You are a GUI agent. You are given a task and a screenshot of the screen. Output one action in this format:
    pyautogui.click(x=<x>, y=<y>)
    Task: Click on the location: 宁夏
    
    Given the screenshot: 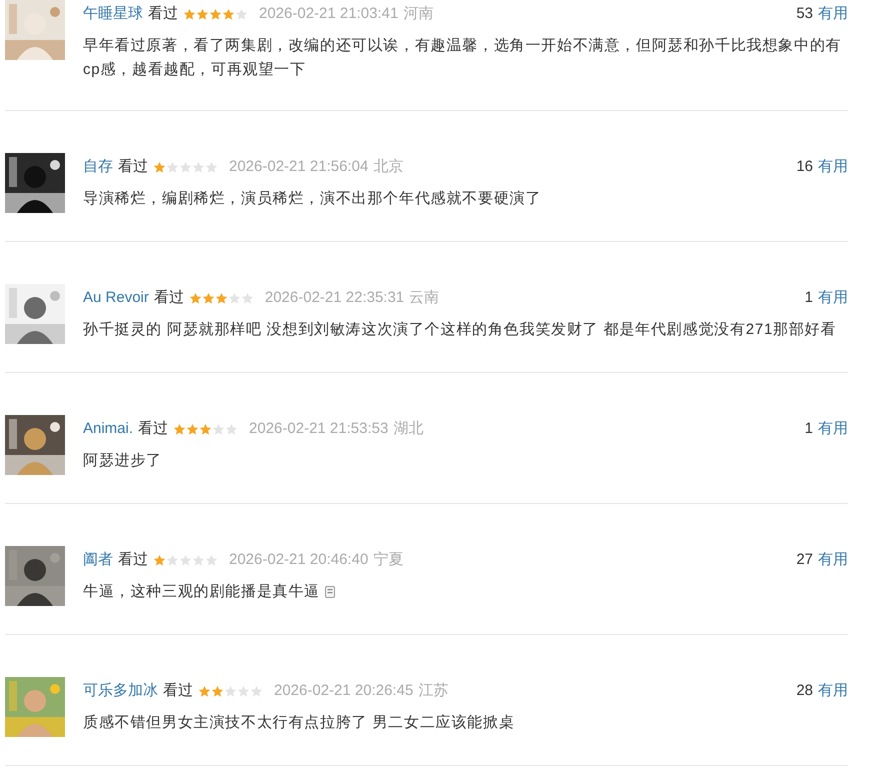 What is the action you would take?
    pyautogui.click(x=388, y=560)
    